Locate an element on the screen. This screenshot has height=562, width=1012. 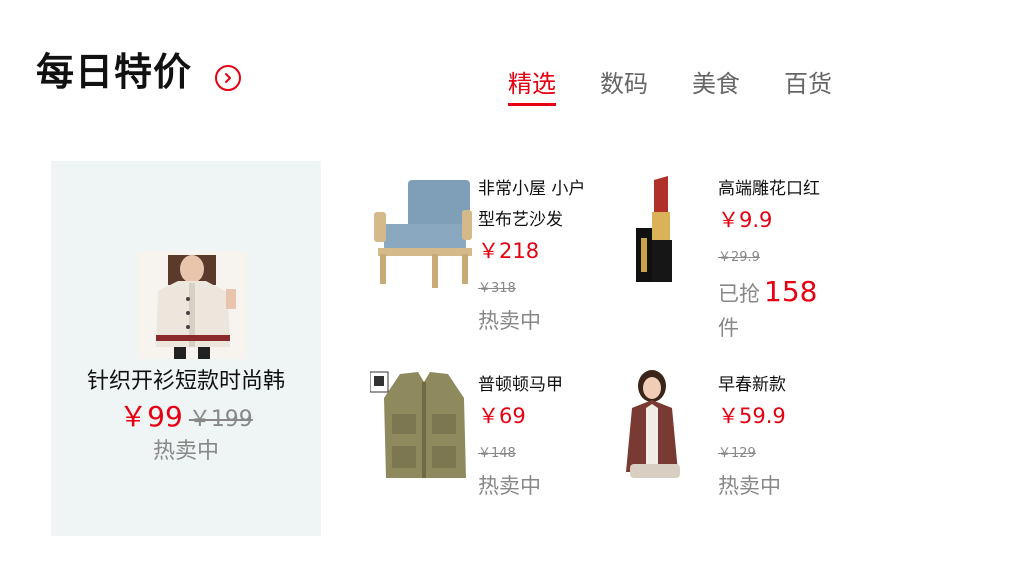
product-card-vest: 普顿顿马甲 ￥69 ￥148 热卖中 is located at coordinates (484, 438).